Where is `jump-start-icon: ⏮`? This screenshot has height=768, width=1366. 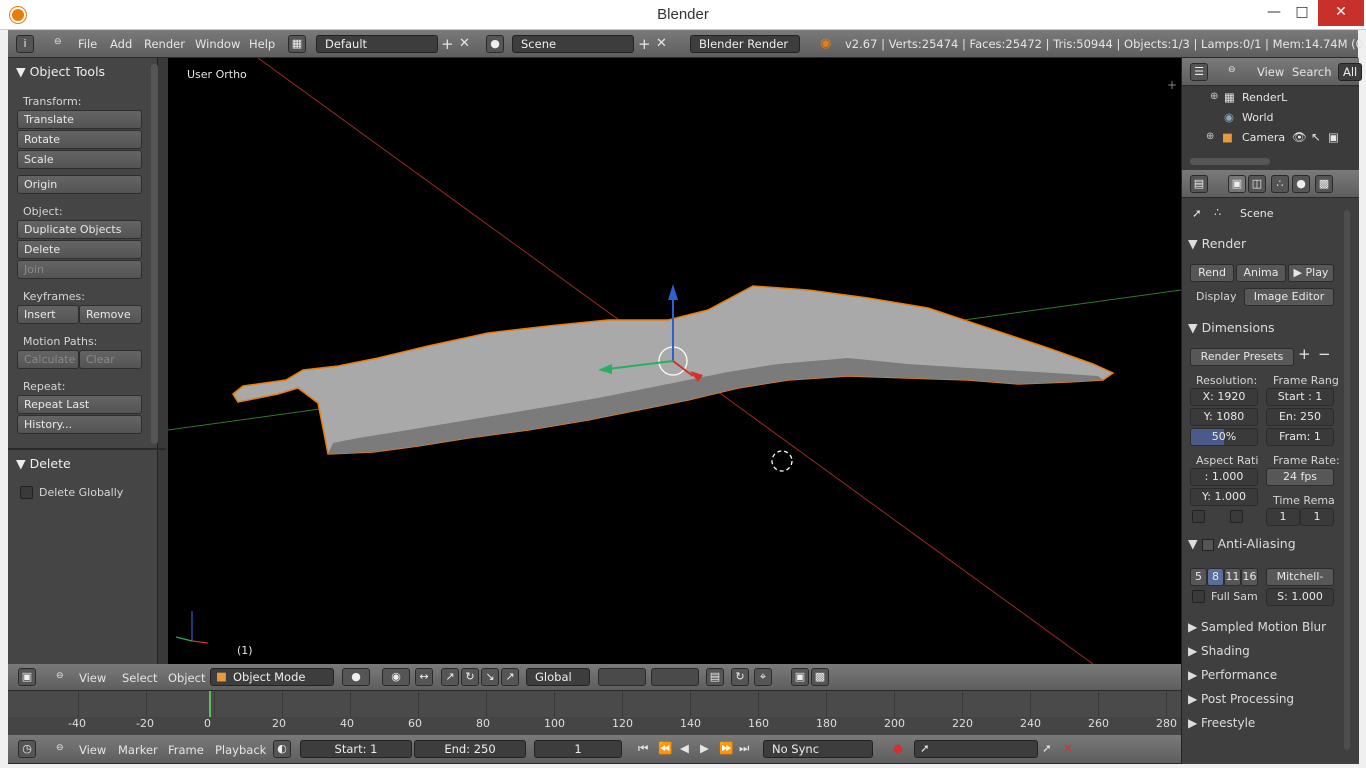 jump-start-icon: ⏮ is located at coordinates (643, 748).